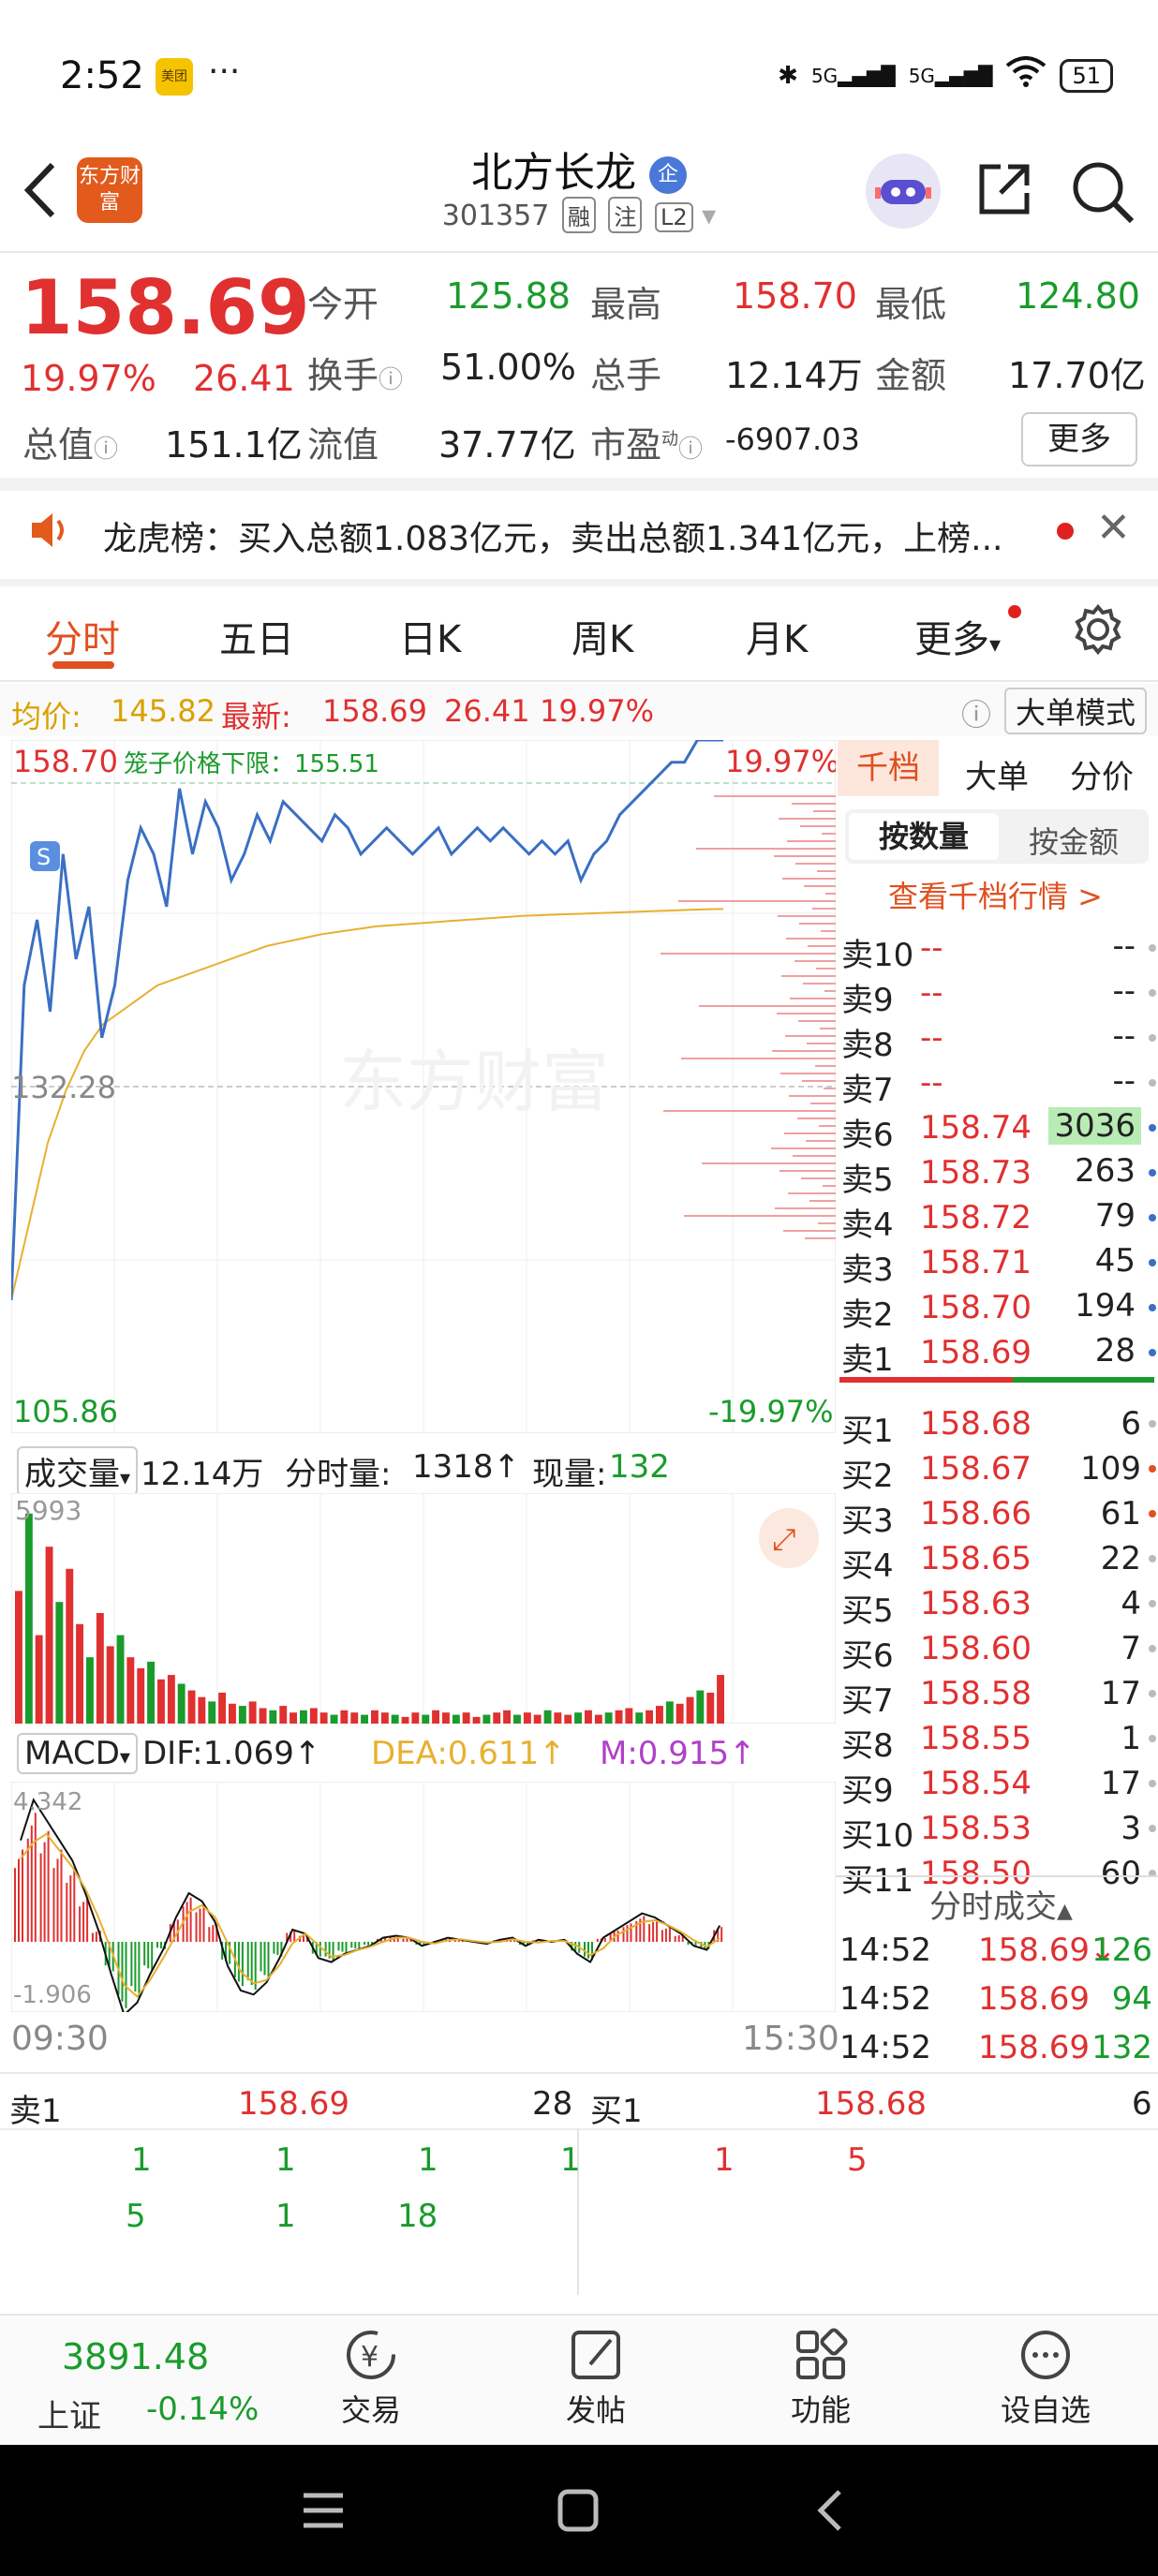  I want to click on by-quantity-tab: 按数量, so click(924, 836).